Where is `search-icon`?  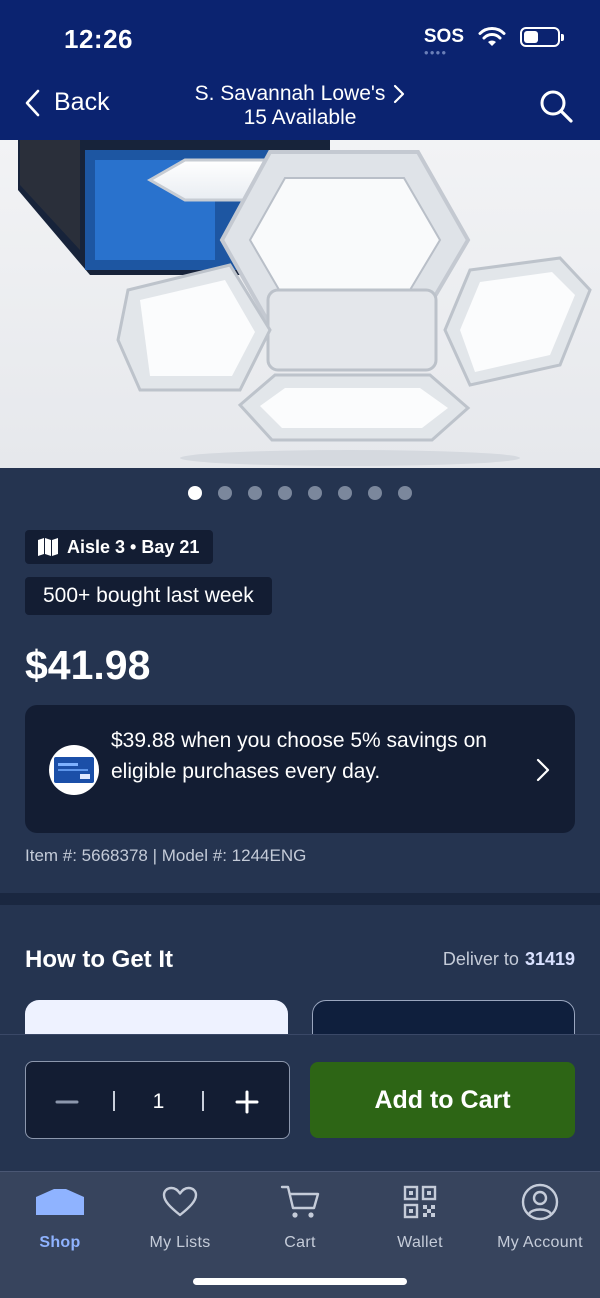 search-icon is located at coordinates (556, 106).